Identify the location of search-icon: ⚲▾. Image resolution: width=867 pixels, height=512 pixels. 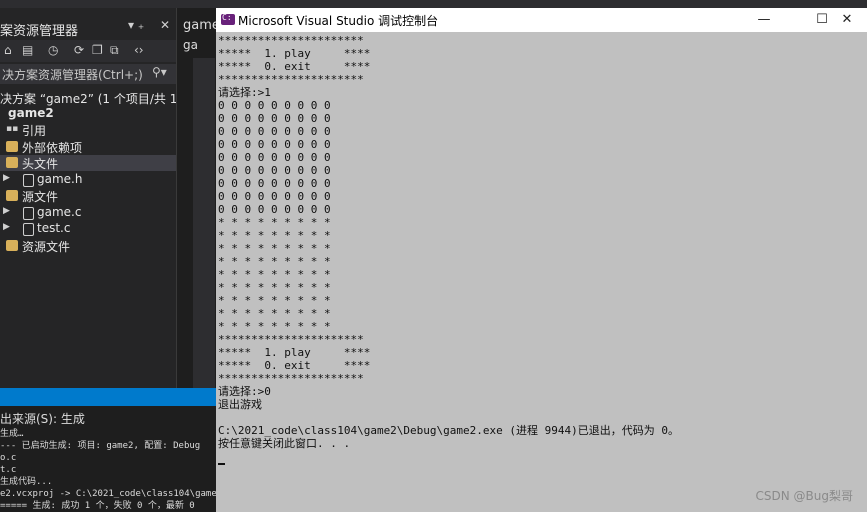
(159, 72).